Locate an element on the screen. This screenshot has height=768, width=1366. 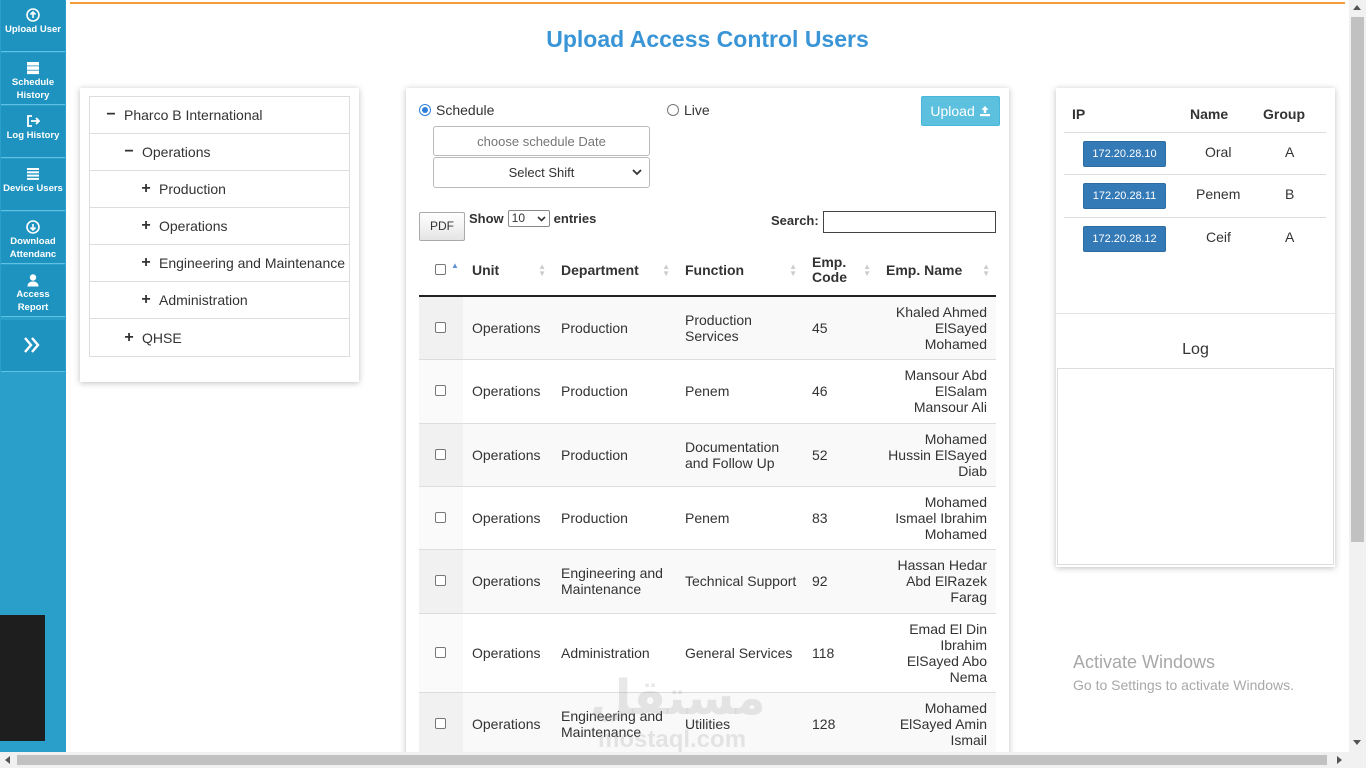
sort-icon: ▲ ▼ is located at coordinates (793, 270).